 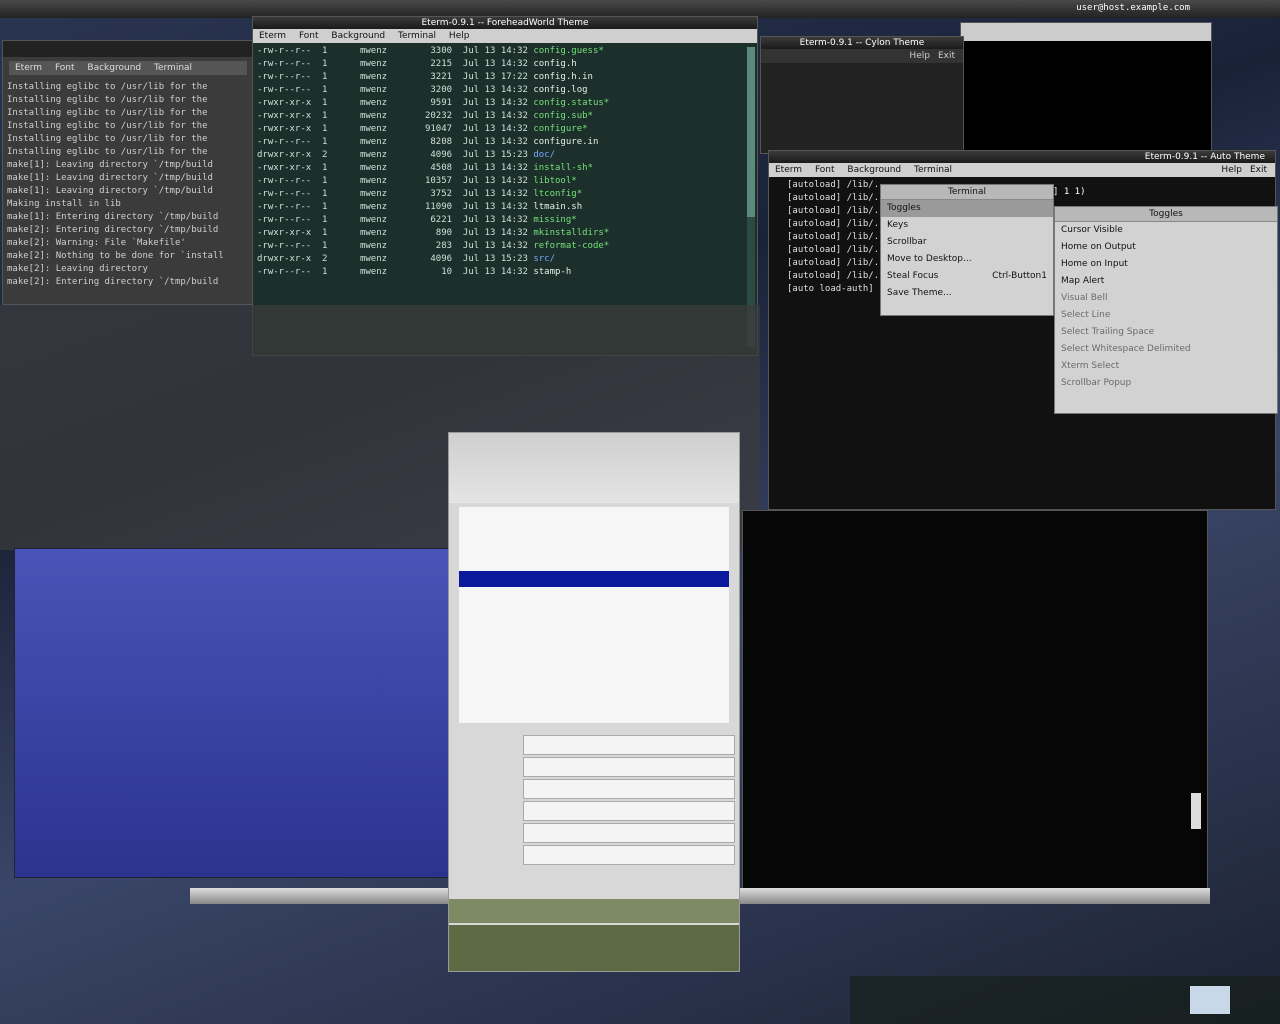 I want to click on terminal-menu-toggles: Toggles, so click(x=967, y=208).